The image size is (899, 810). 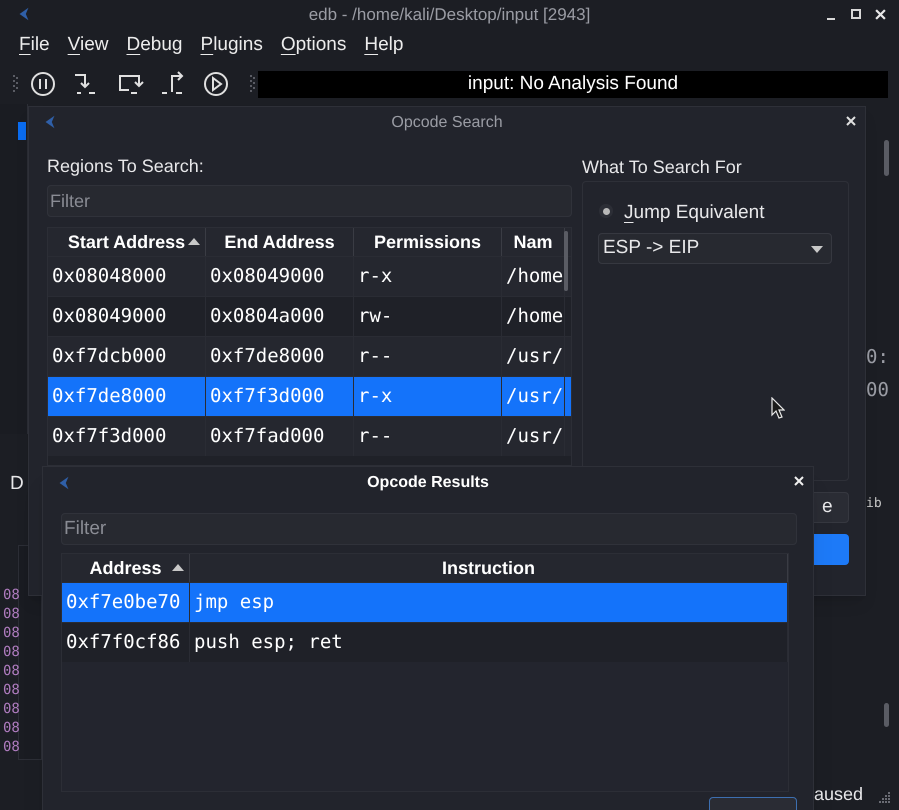 What do you see at coordinates (877, 357) in the screenshot?
I see `register-text: 0:` at bounding box center [877, 357].